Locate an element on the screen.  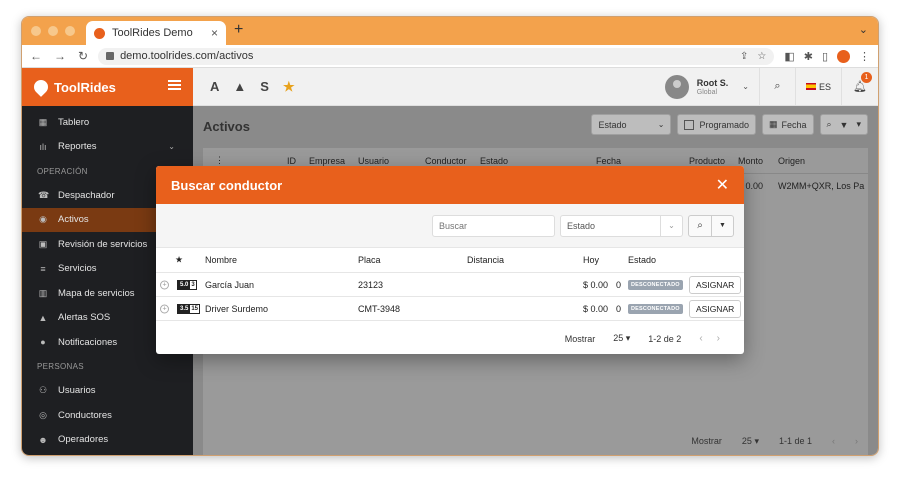
s-button: S is located at coordinates (264, 86).